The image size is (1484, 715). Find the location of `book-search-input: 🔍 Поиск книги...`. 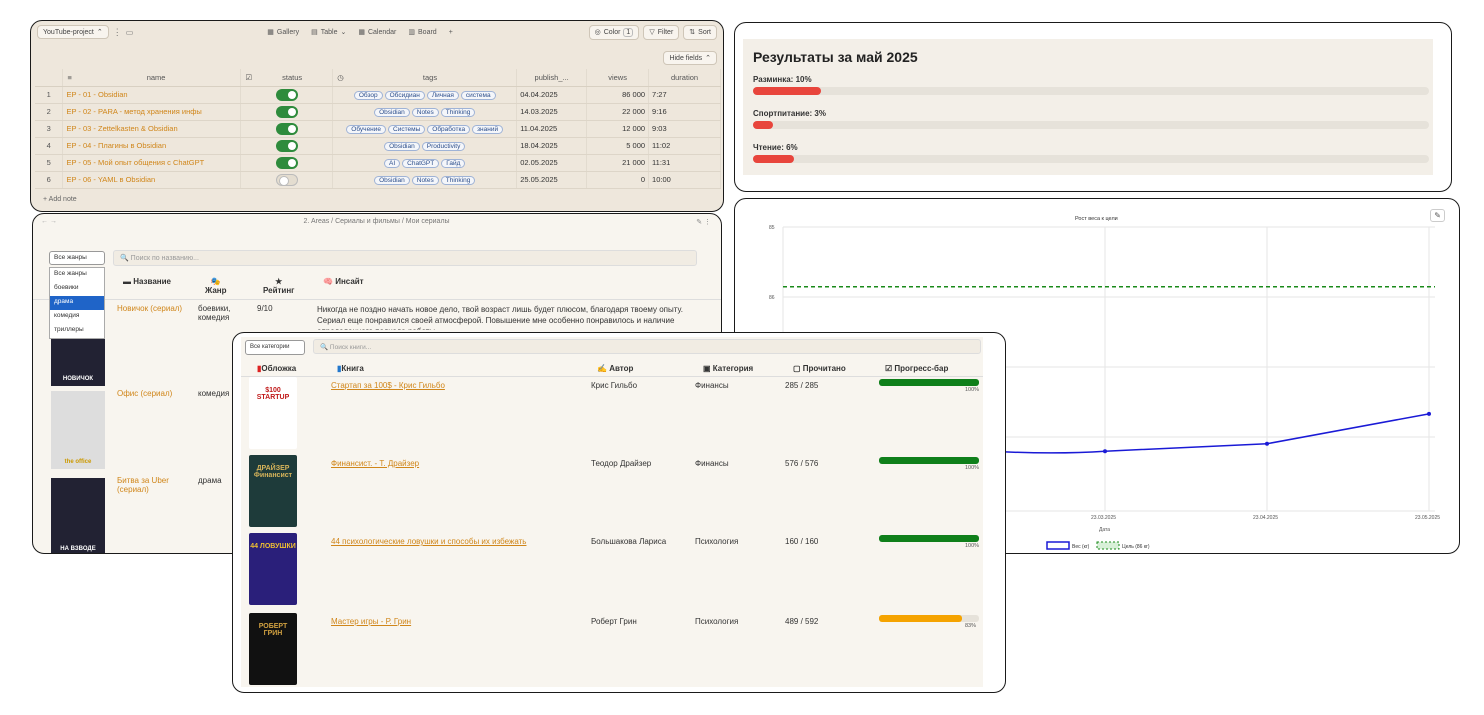

book-search-input: 🔍 Поиск книги... is located at coordinates (647, 346).